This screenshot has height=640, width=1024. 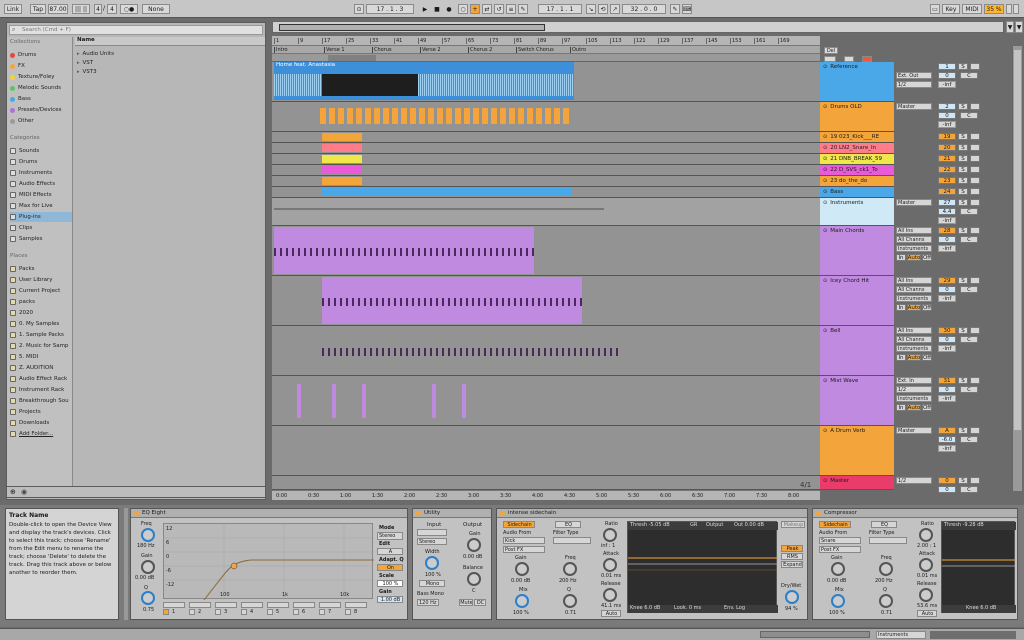 I want to click on position-field: 17 . 1 . 3, so click(x=390, y=9).